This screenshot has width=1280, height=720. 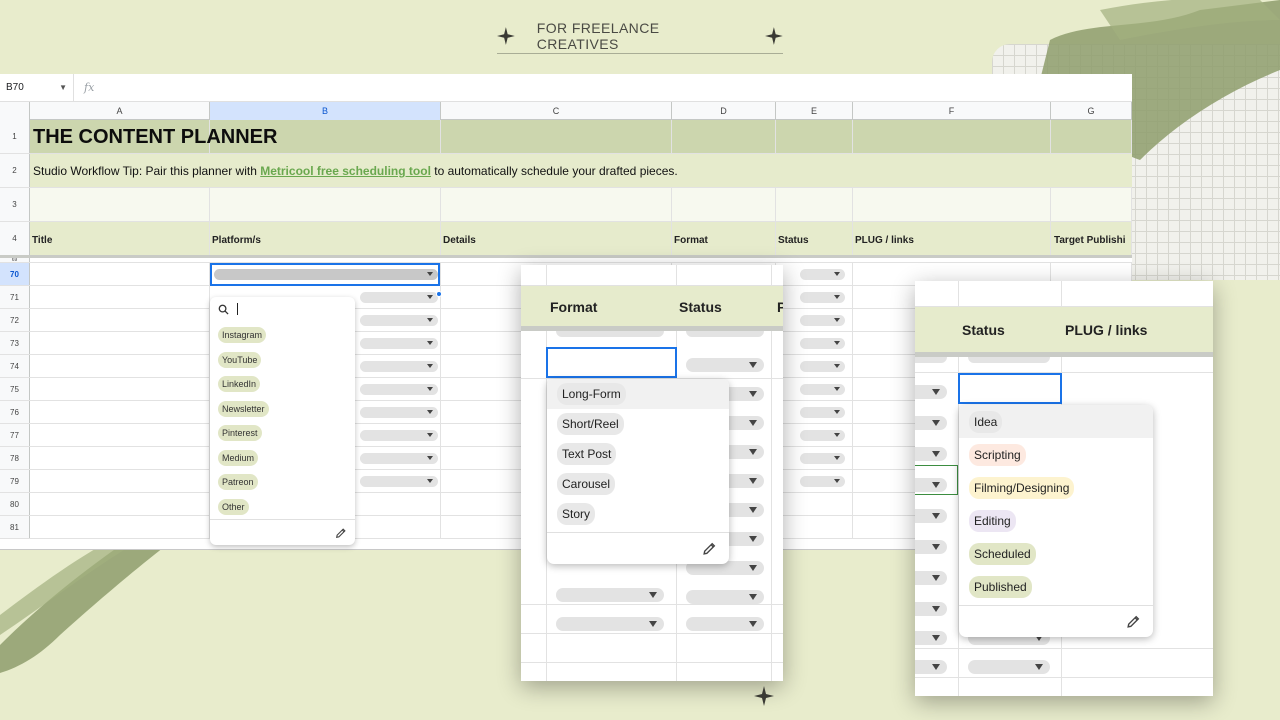 What do you see at coordinates (15, 481) in the screenshot?
I see `row-header: 79` at bounding box center [15, 481].